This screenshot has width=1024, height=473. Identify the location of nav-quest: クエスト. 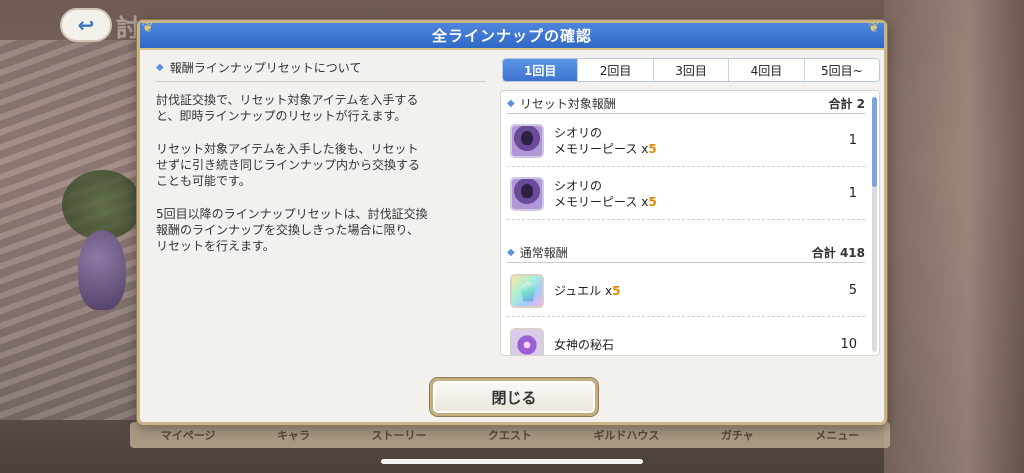
(510, 435).